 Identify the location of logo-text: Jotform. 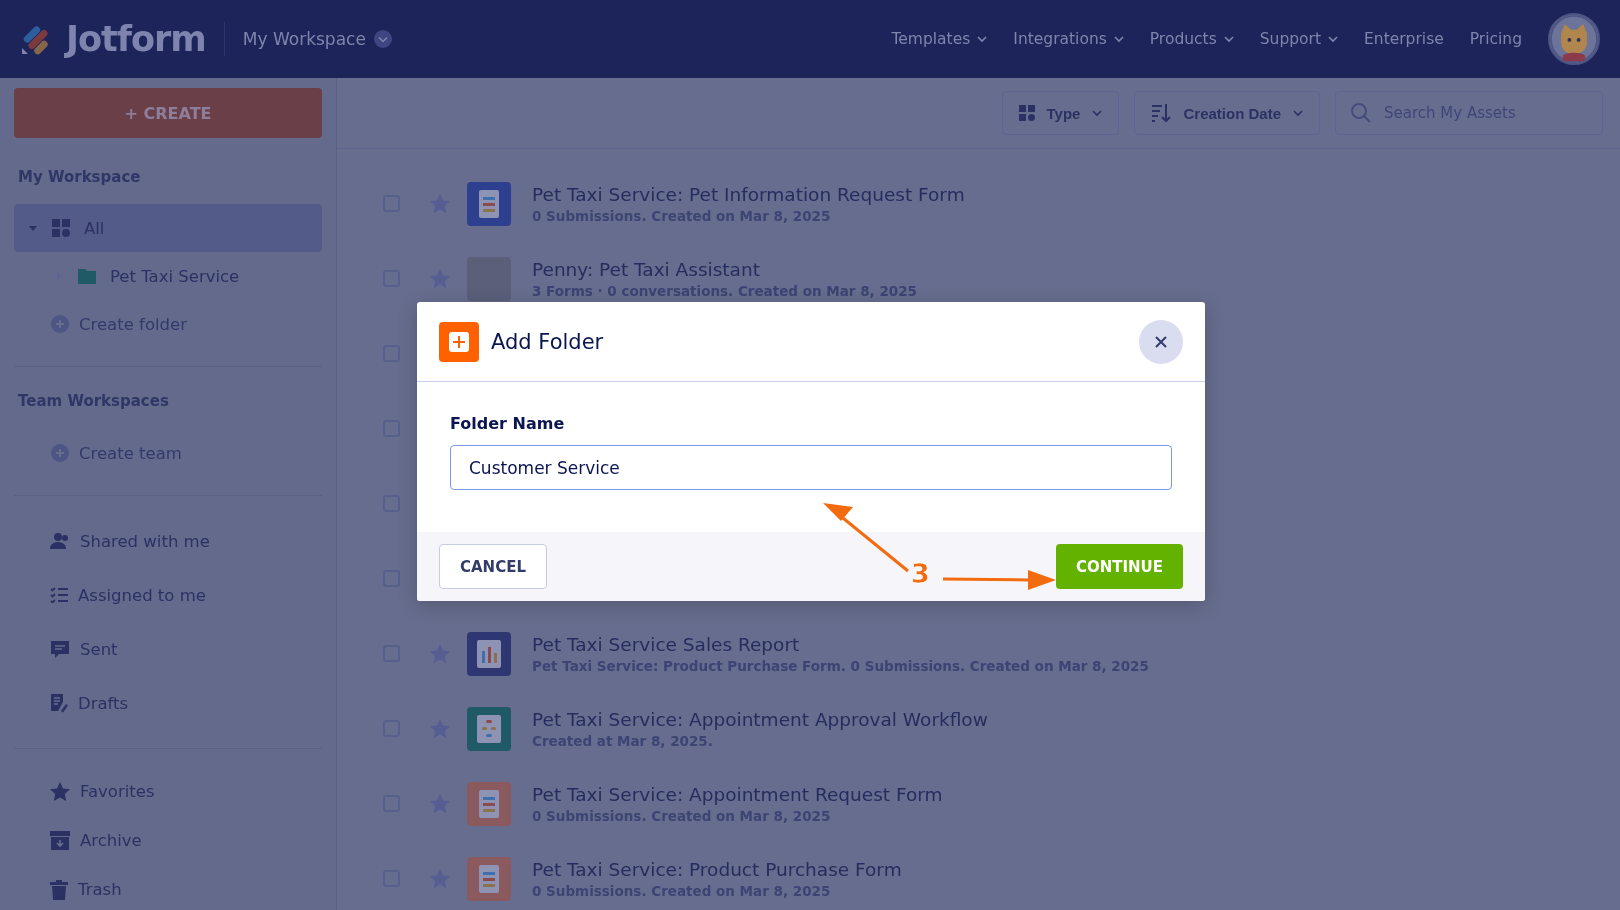
(136, 39).